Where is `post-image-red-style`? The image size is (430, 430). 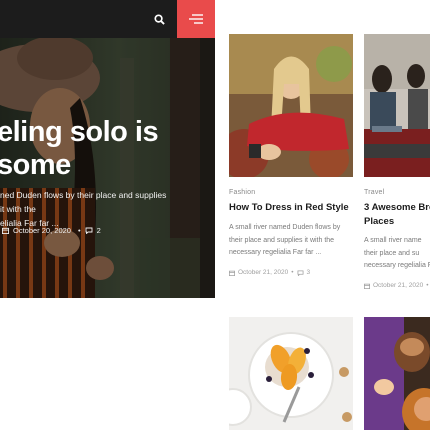
post-image-red-style is located at coordinates (291, 105).